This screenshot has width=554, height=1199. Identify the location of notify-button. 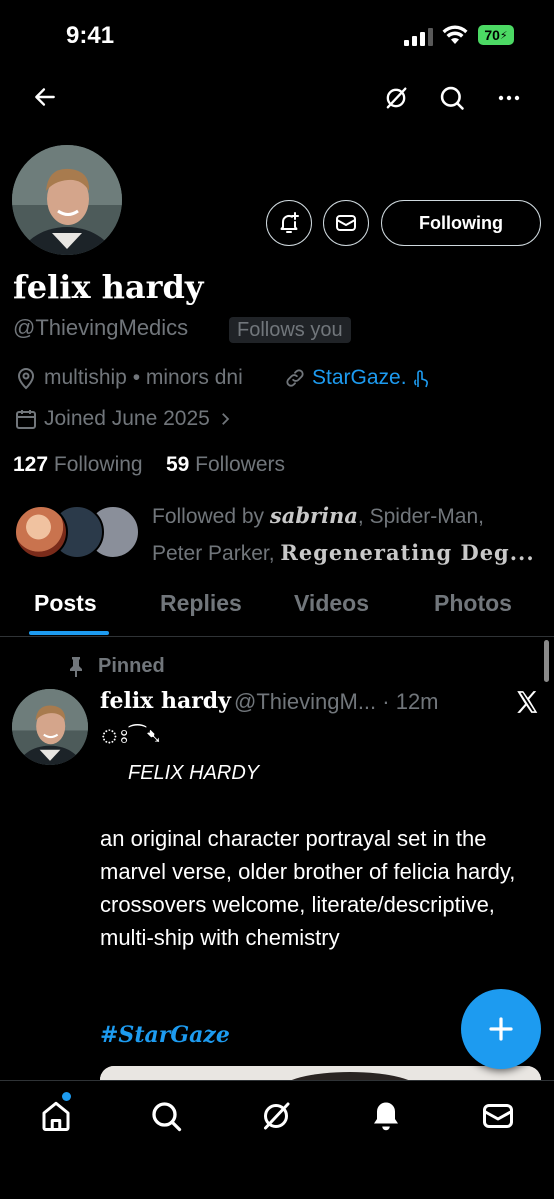
(289, 223).